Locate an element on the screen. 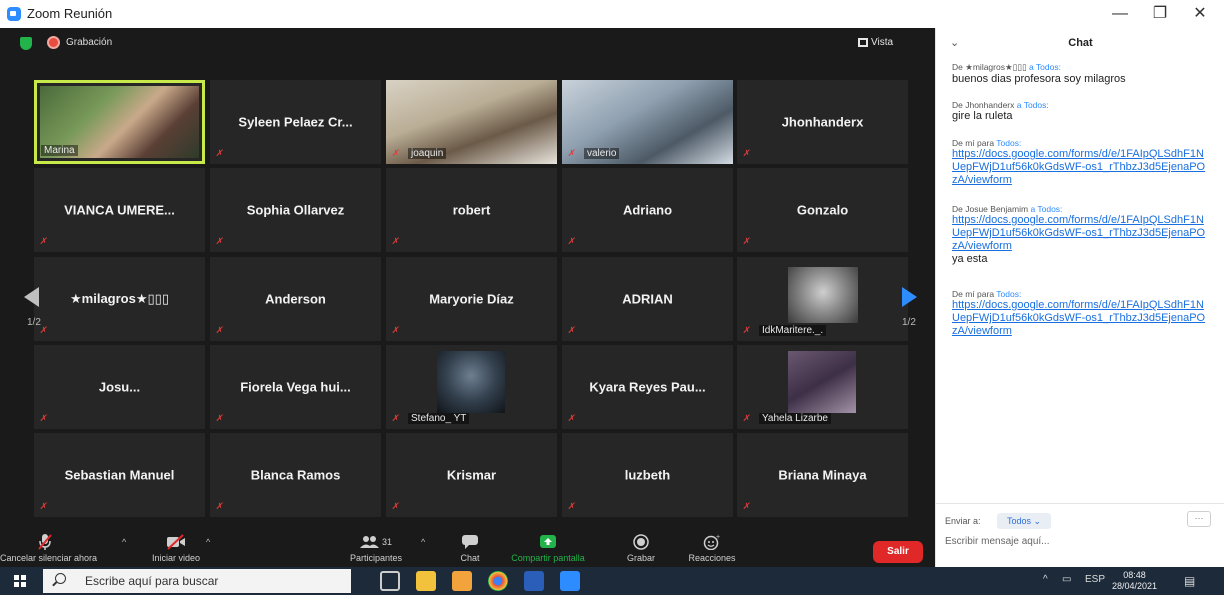 The image size is (1224, 595). record-icon is located at coordinates (641, 542).